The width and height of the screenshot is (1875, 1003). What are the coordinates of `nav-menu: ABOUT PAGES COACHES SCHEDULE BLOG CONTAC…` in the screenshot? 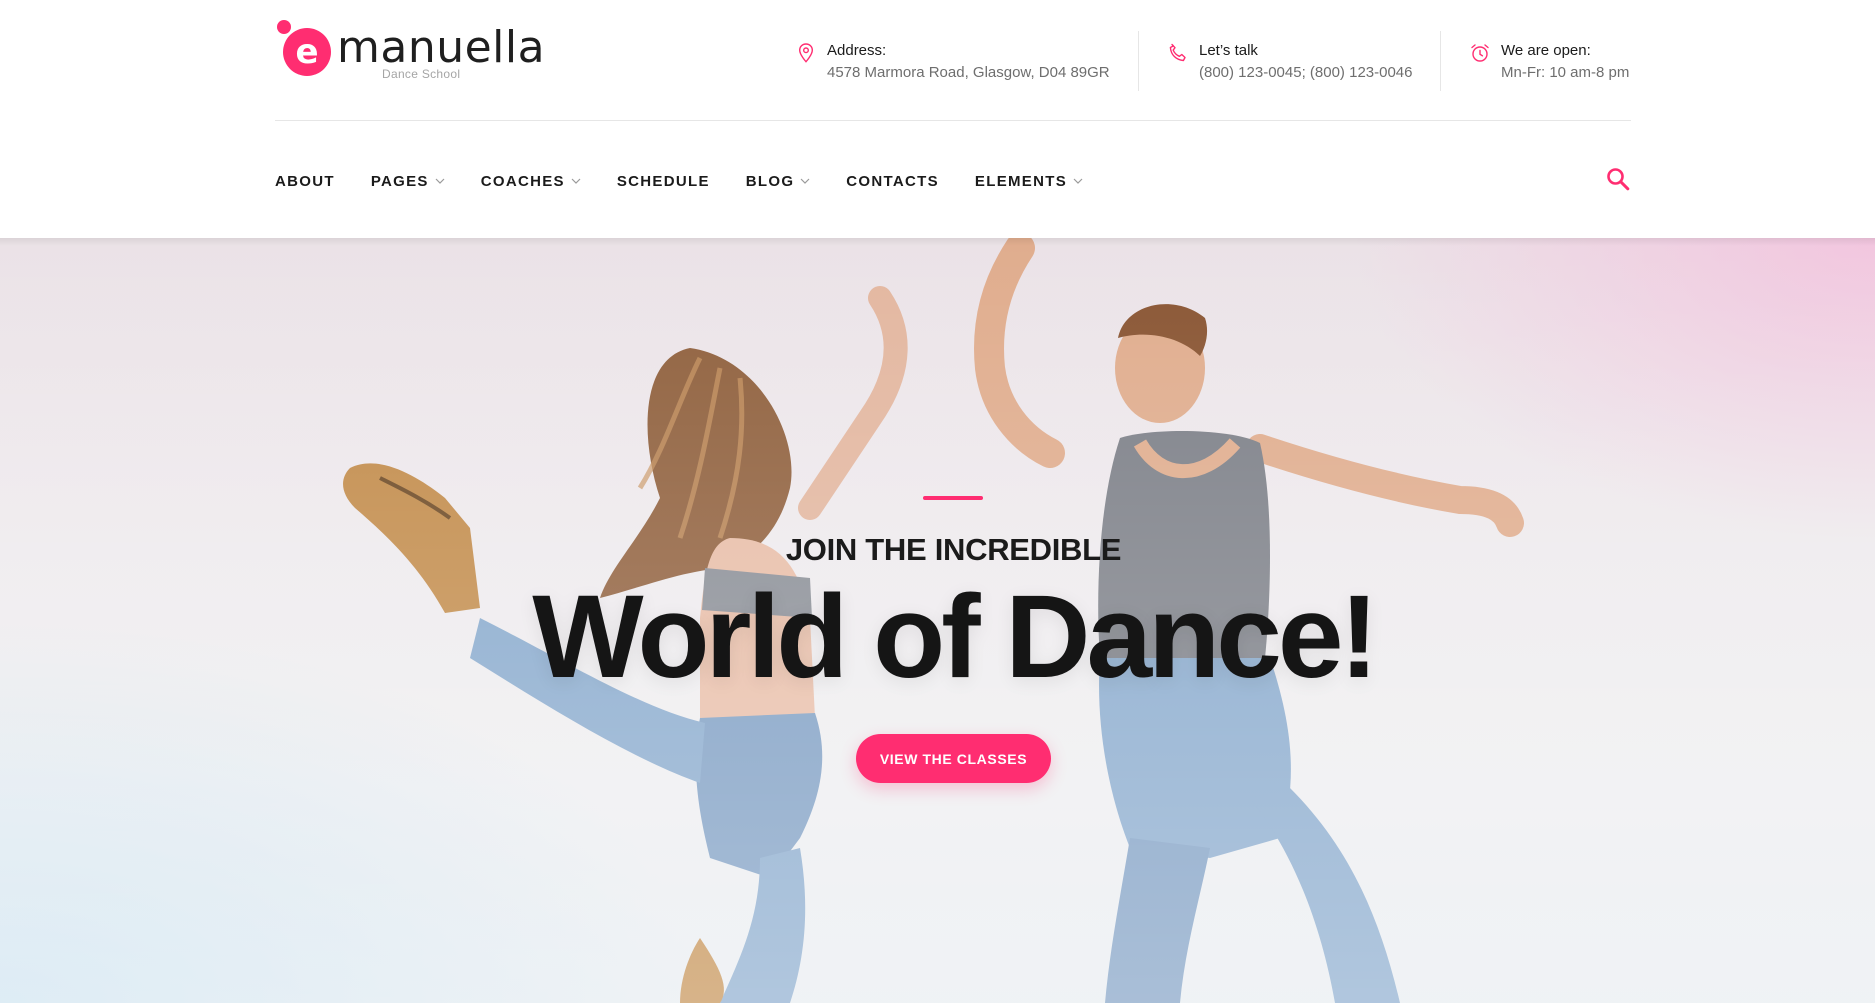 It's located at (697, 181).